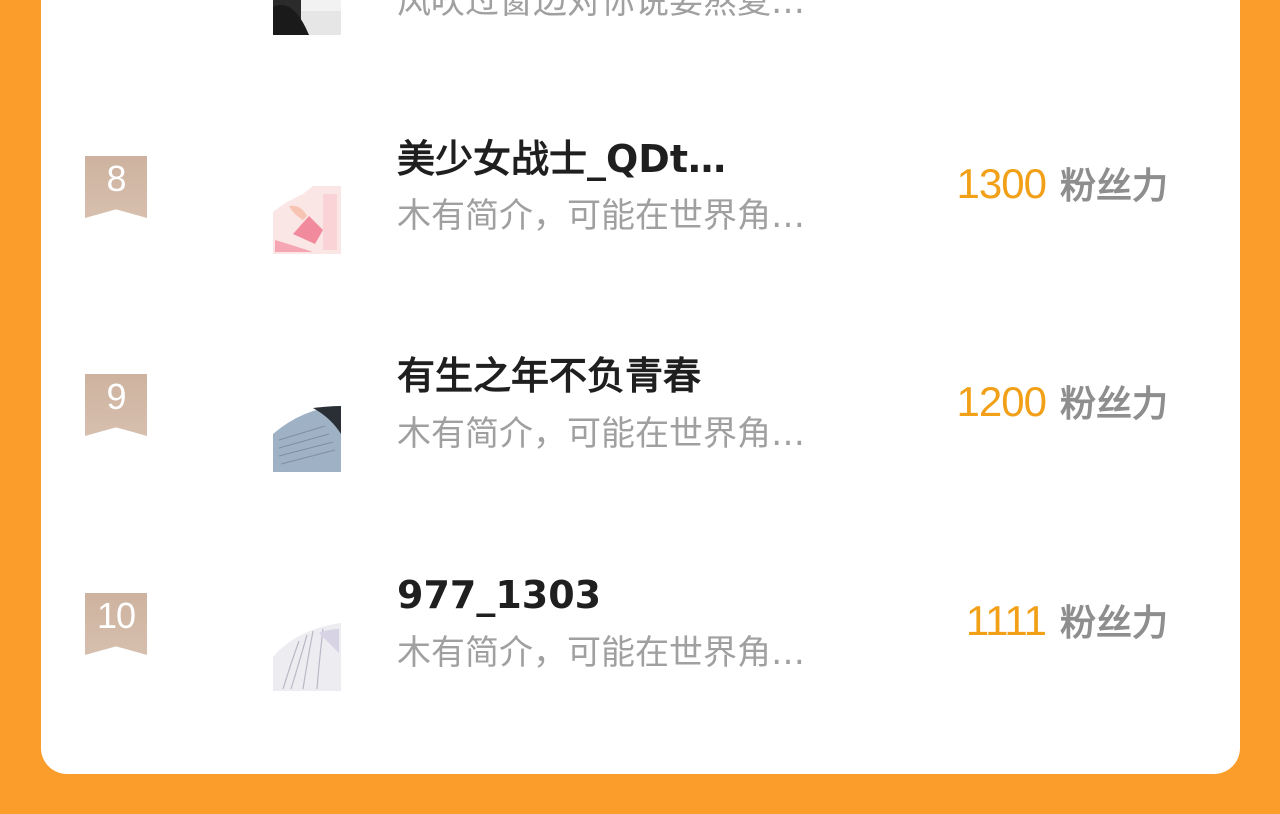  I want to click on rank-number: 8, so click(116, 178).